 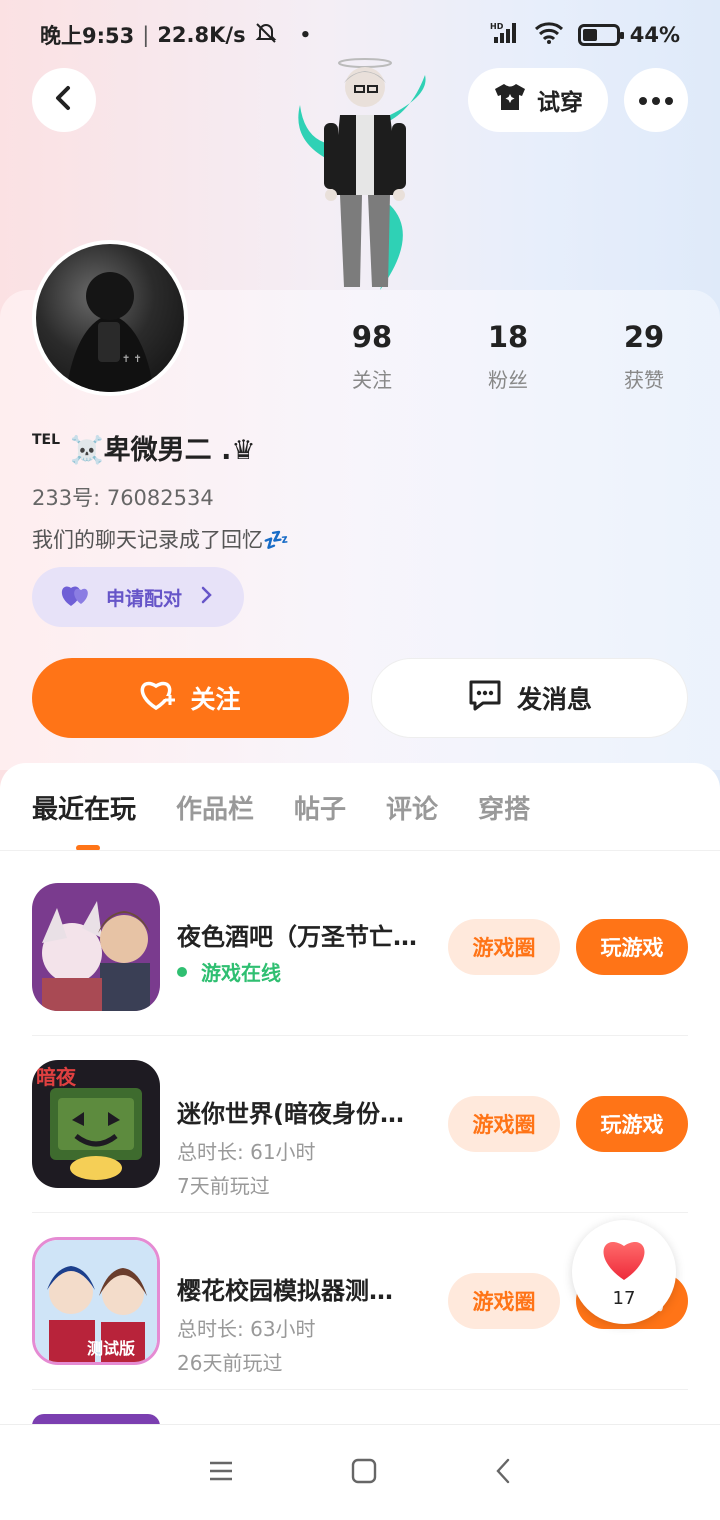 I want to click on more-button, so click(x=656, y=100).